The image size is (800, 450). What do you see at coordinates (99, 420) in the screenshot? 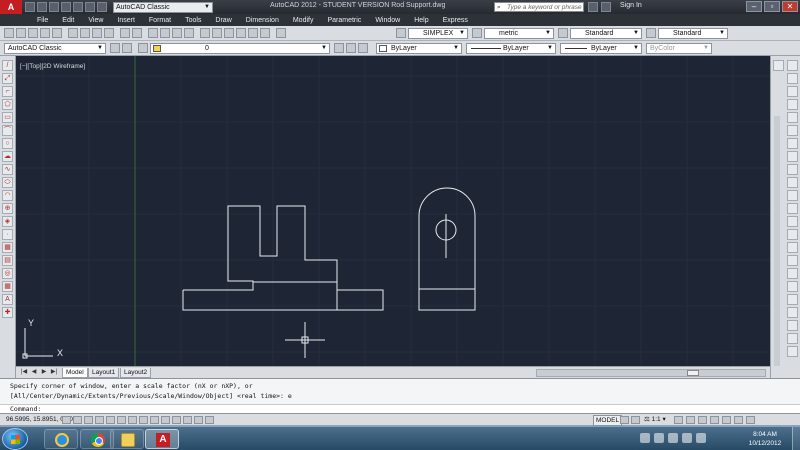
I see `ortho-mode-icon` at bounding box center [99, 420].